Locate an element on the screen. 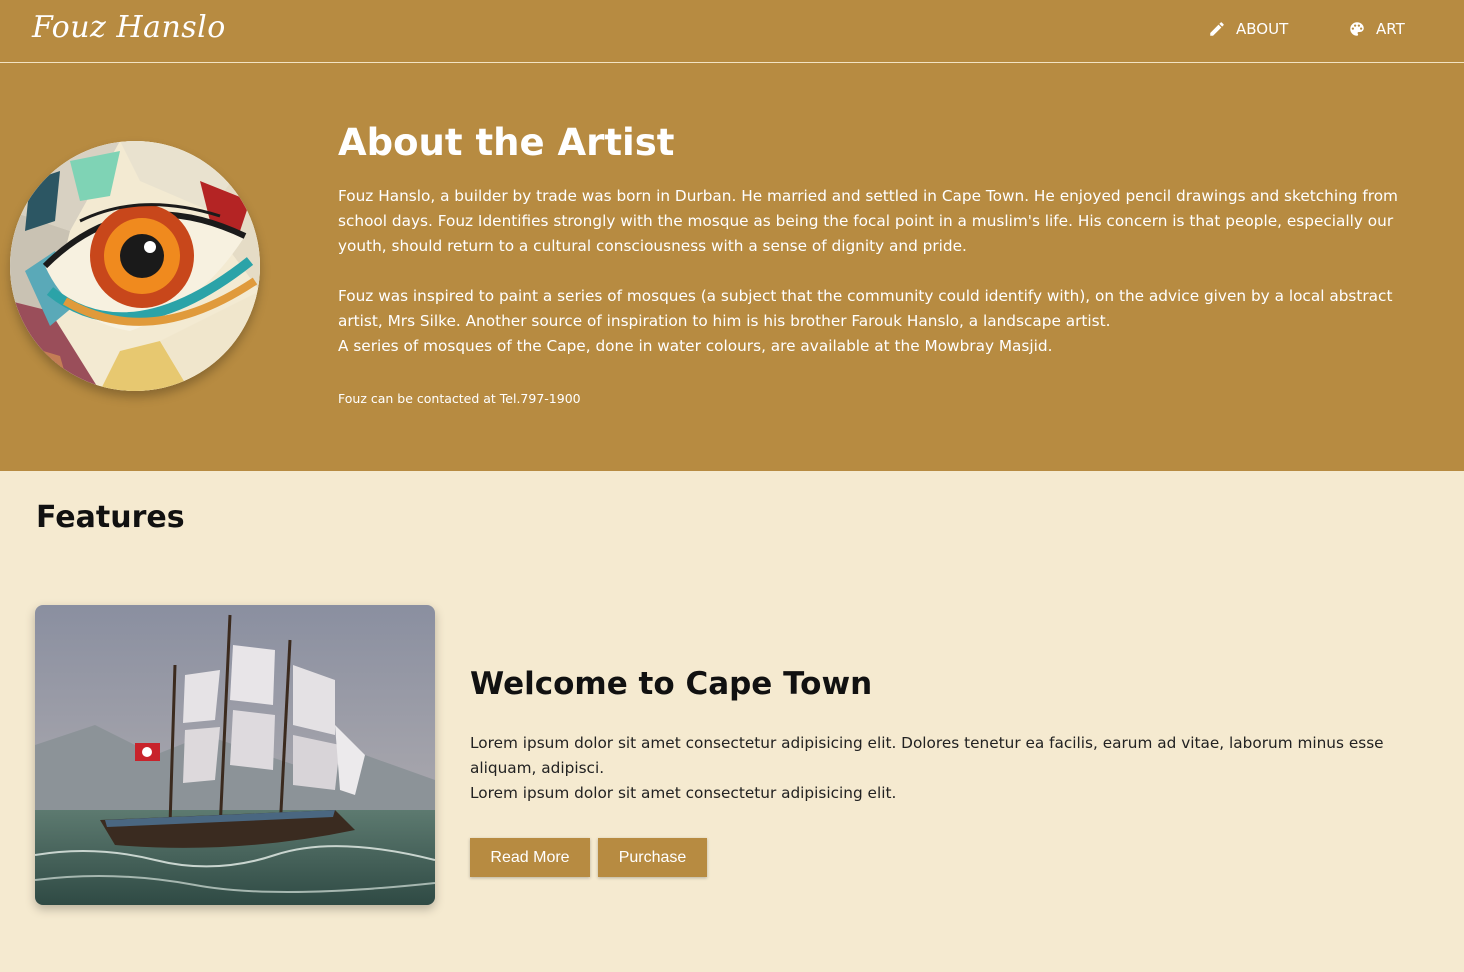 Image resolution: width=1464 pixels, height=972 pixels. nav-art-link: ART is located at coordinates (1376, 29).